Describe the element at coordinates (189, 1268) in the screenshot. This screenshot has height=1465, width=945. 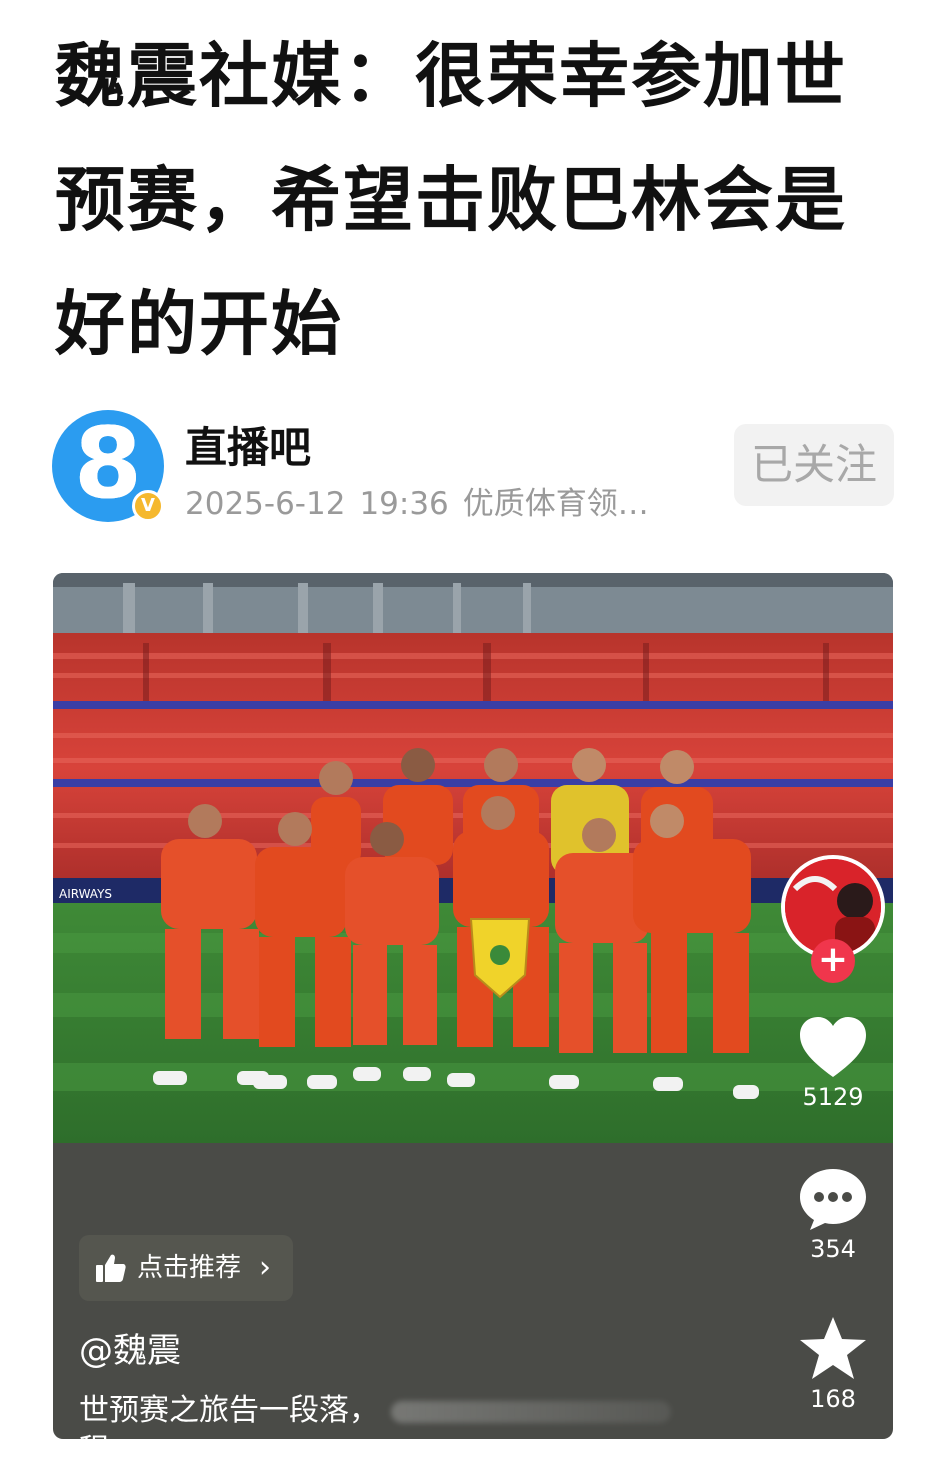
I see `recommend-label: 点击推荐` at that location.